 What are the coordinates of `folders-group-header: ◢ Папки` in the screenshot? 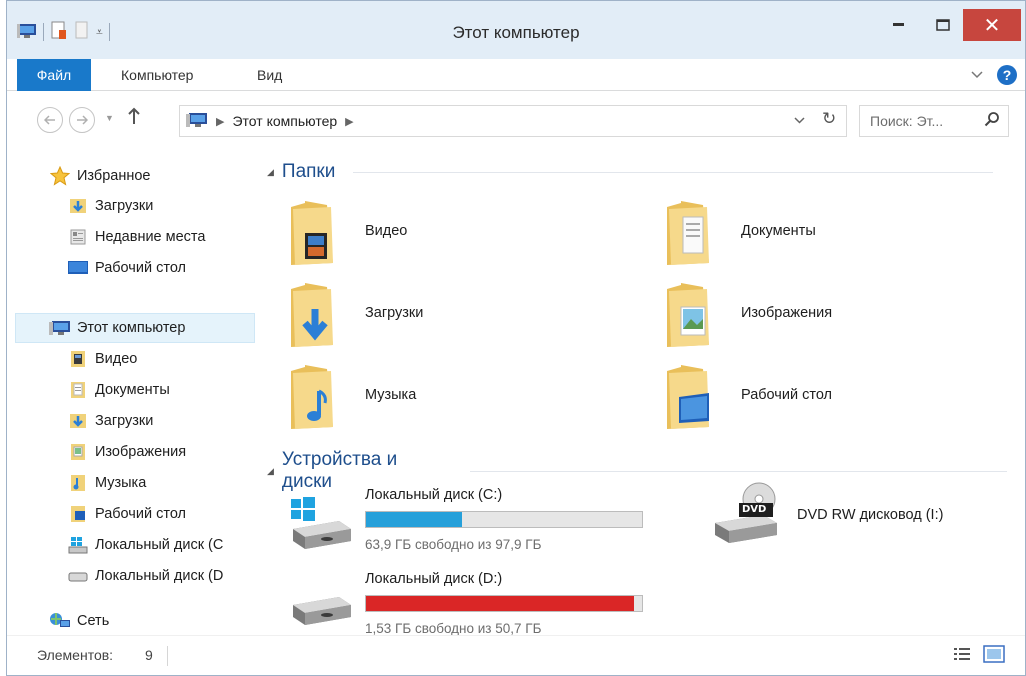 It's located at (637, 172).